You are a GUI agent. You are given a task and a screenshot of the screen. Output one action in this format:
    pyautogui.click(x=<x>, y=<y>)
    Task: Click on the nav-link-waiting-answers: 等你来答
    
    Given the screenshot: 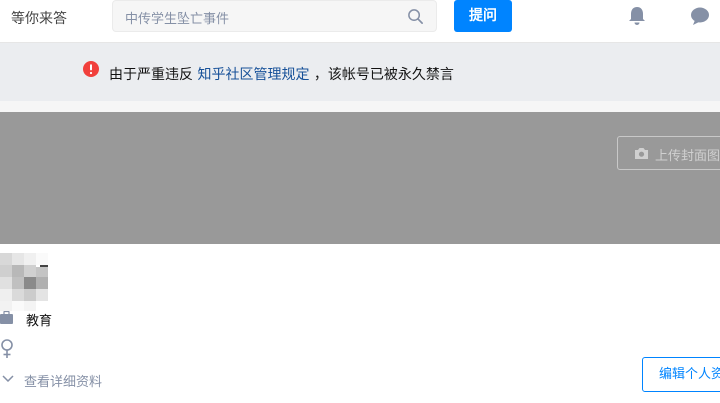 What is the action you would take?
    pyautogui.click(x=39, y=18)
    